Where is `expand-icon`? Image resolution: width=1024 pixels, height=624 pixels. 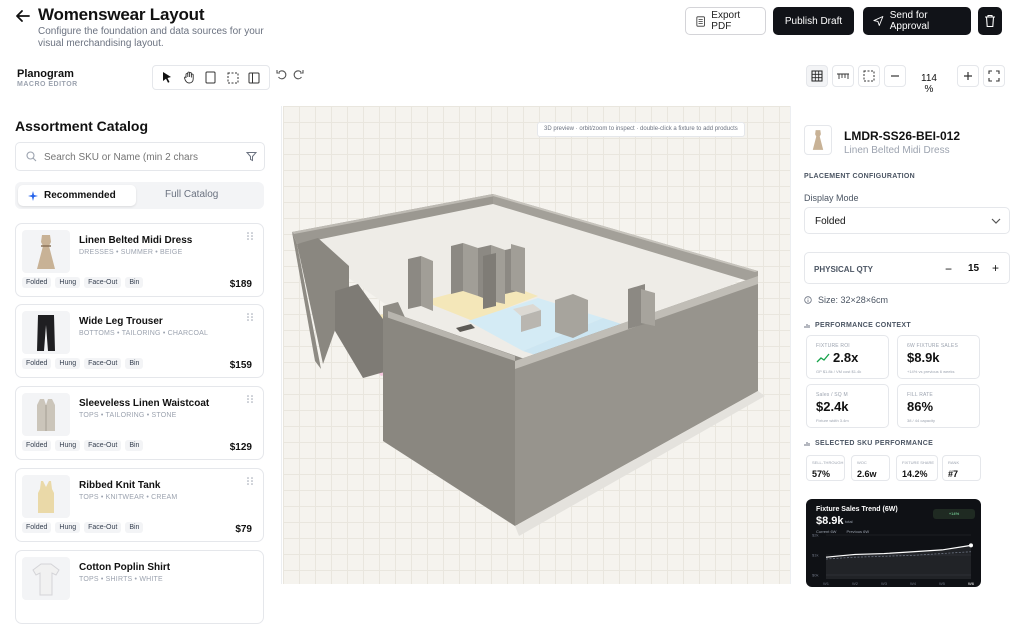 expand-icon is located at coordinates (994, 76).